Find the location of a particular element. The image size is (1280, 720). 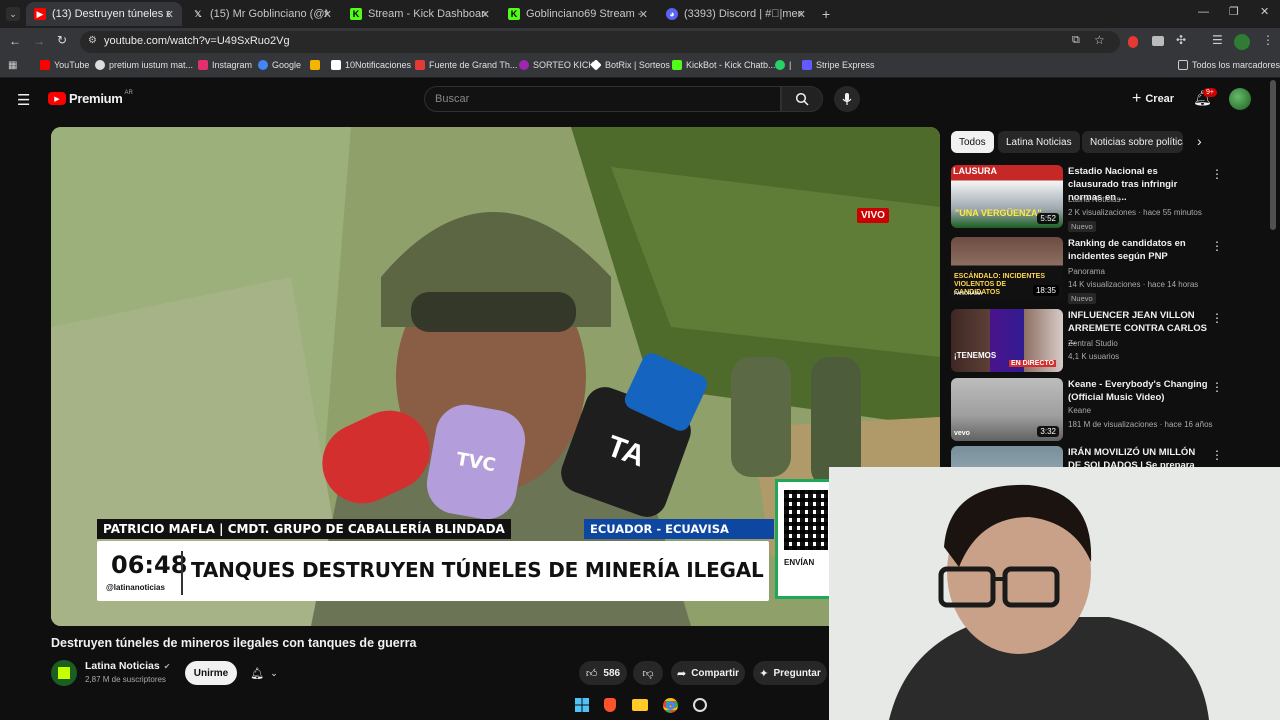

bookmark-instagram: Instagram is located at coordinates (225, 65).